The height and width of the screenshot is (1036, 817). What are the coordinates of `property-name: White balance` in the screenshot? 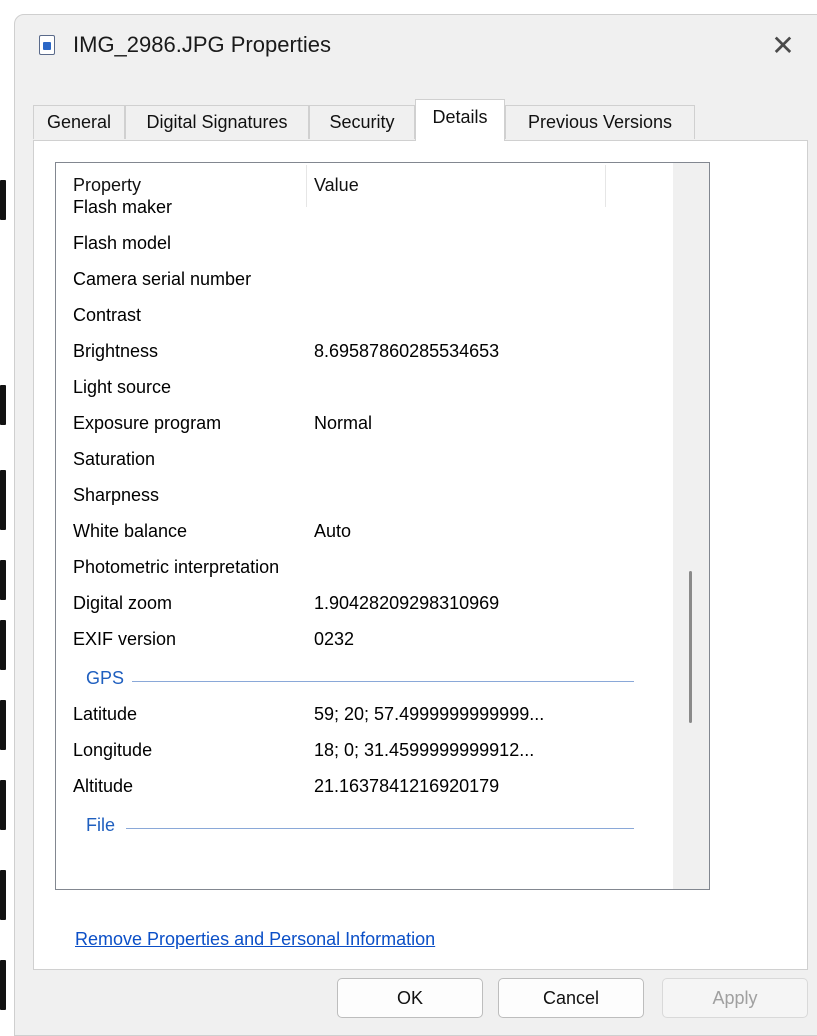 It's located at (130, 531).